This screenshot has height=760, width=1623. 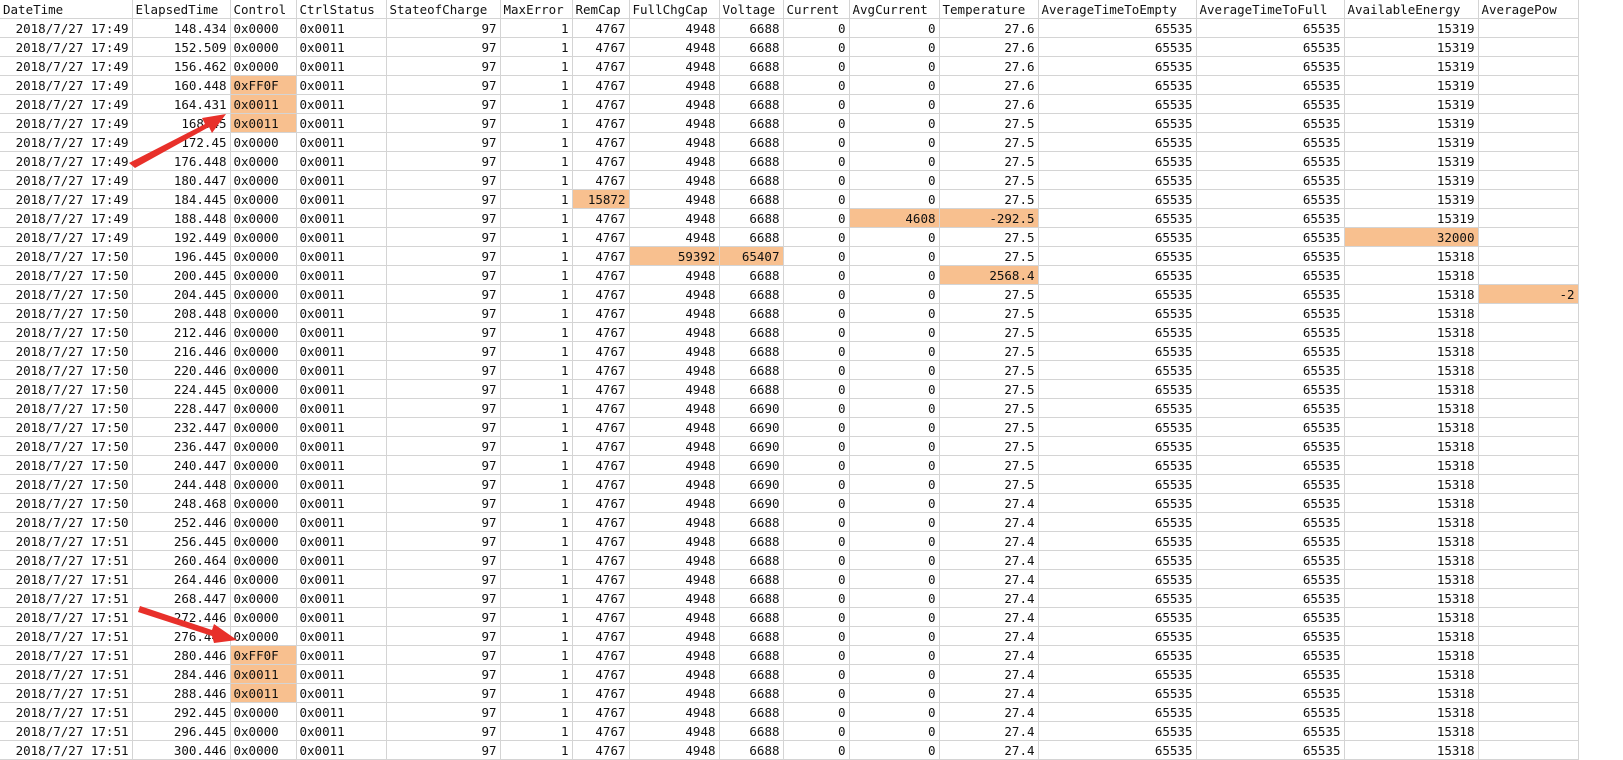 What do you see at coordinates (181, 256) in the screenshot?
I see `cell-elapsedtime: 196.445` at bounding box center [181, 256].